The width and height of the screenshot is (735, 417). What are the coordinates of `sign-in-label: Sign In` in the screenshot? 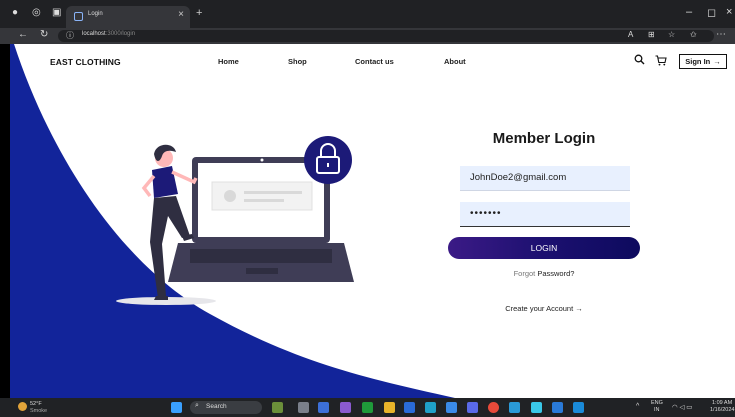 It's located at (698, 61).